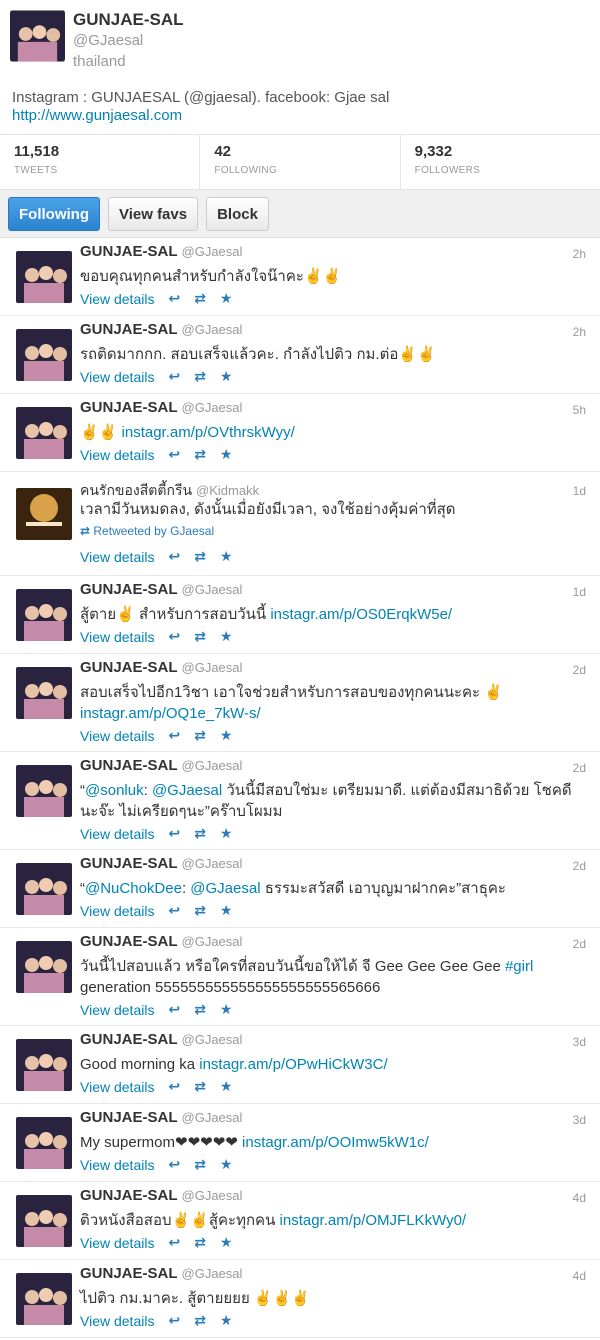 This screenshot has width=600, height=1340. I want to click on tweet-link: instagr.am/p/OVthrskWyy/, so click(208, 432).